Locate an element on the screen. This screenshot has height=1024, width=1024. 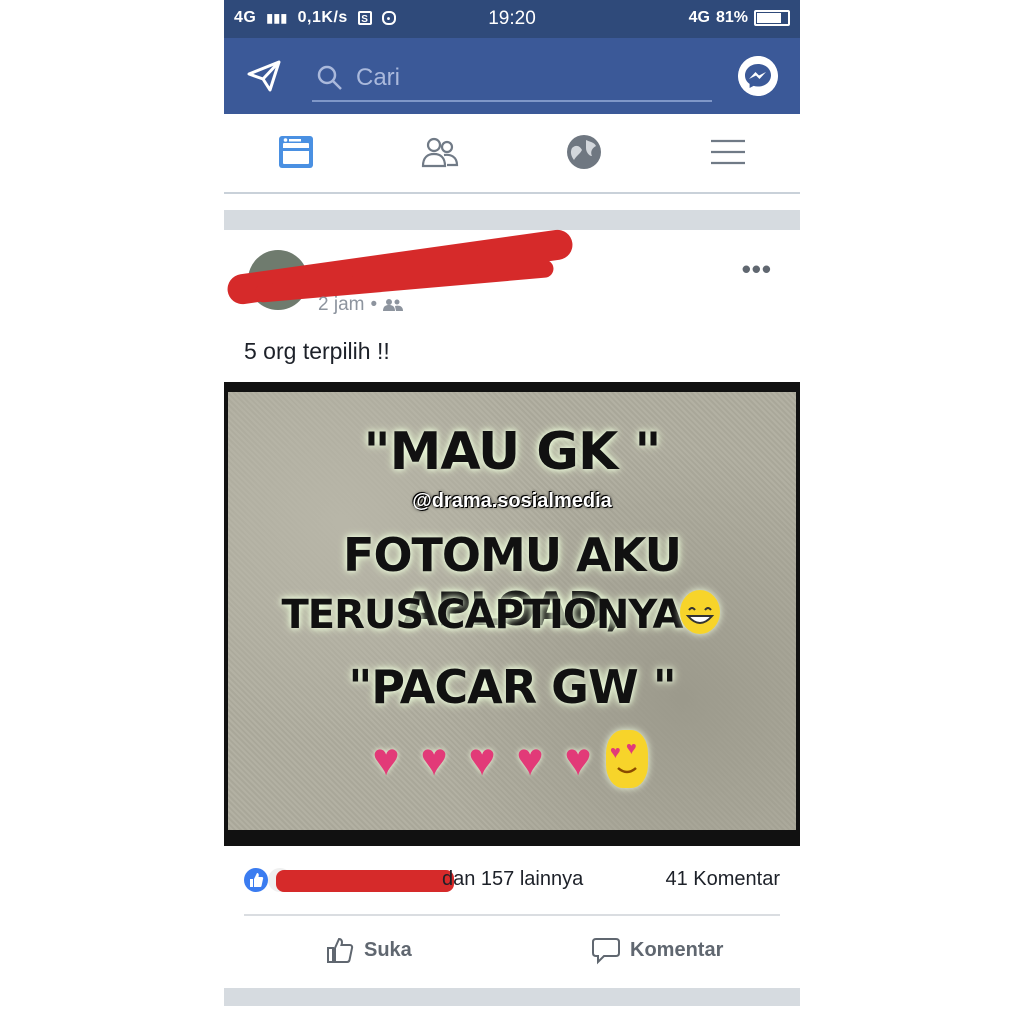
meme-line-4: "PACAR GW " is located at coordinates (512, 687).